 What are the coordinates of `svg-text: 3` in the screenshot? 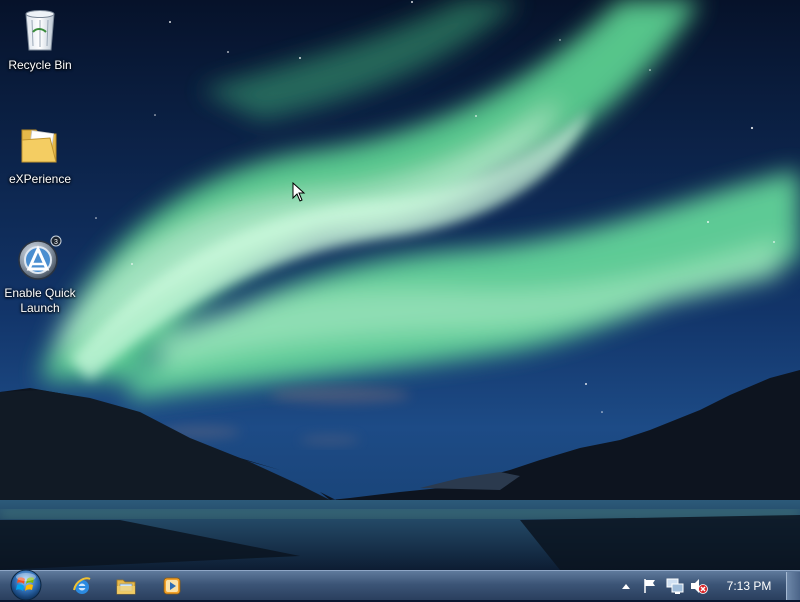 It's located at (56, 242).